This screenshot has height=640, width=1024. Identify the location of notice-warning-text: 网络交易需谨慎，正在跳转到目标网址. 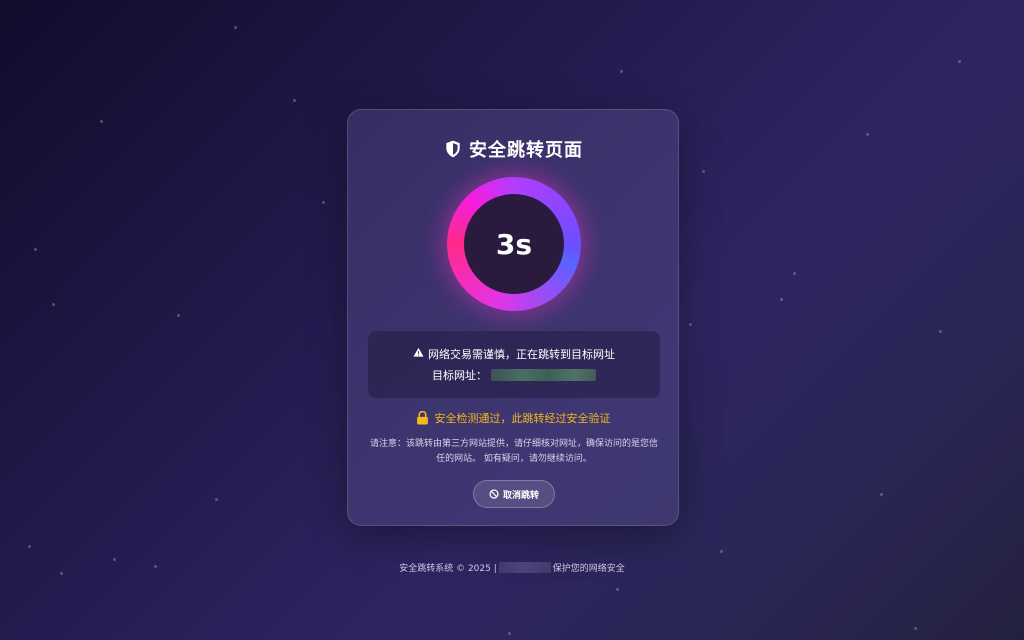
(521, 354).